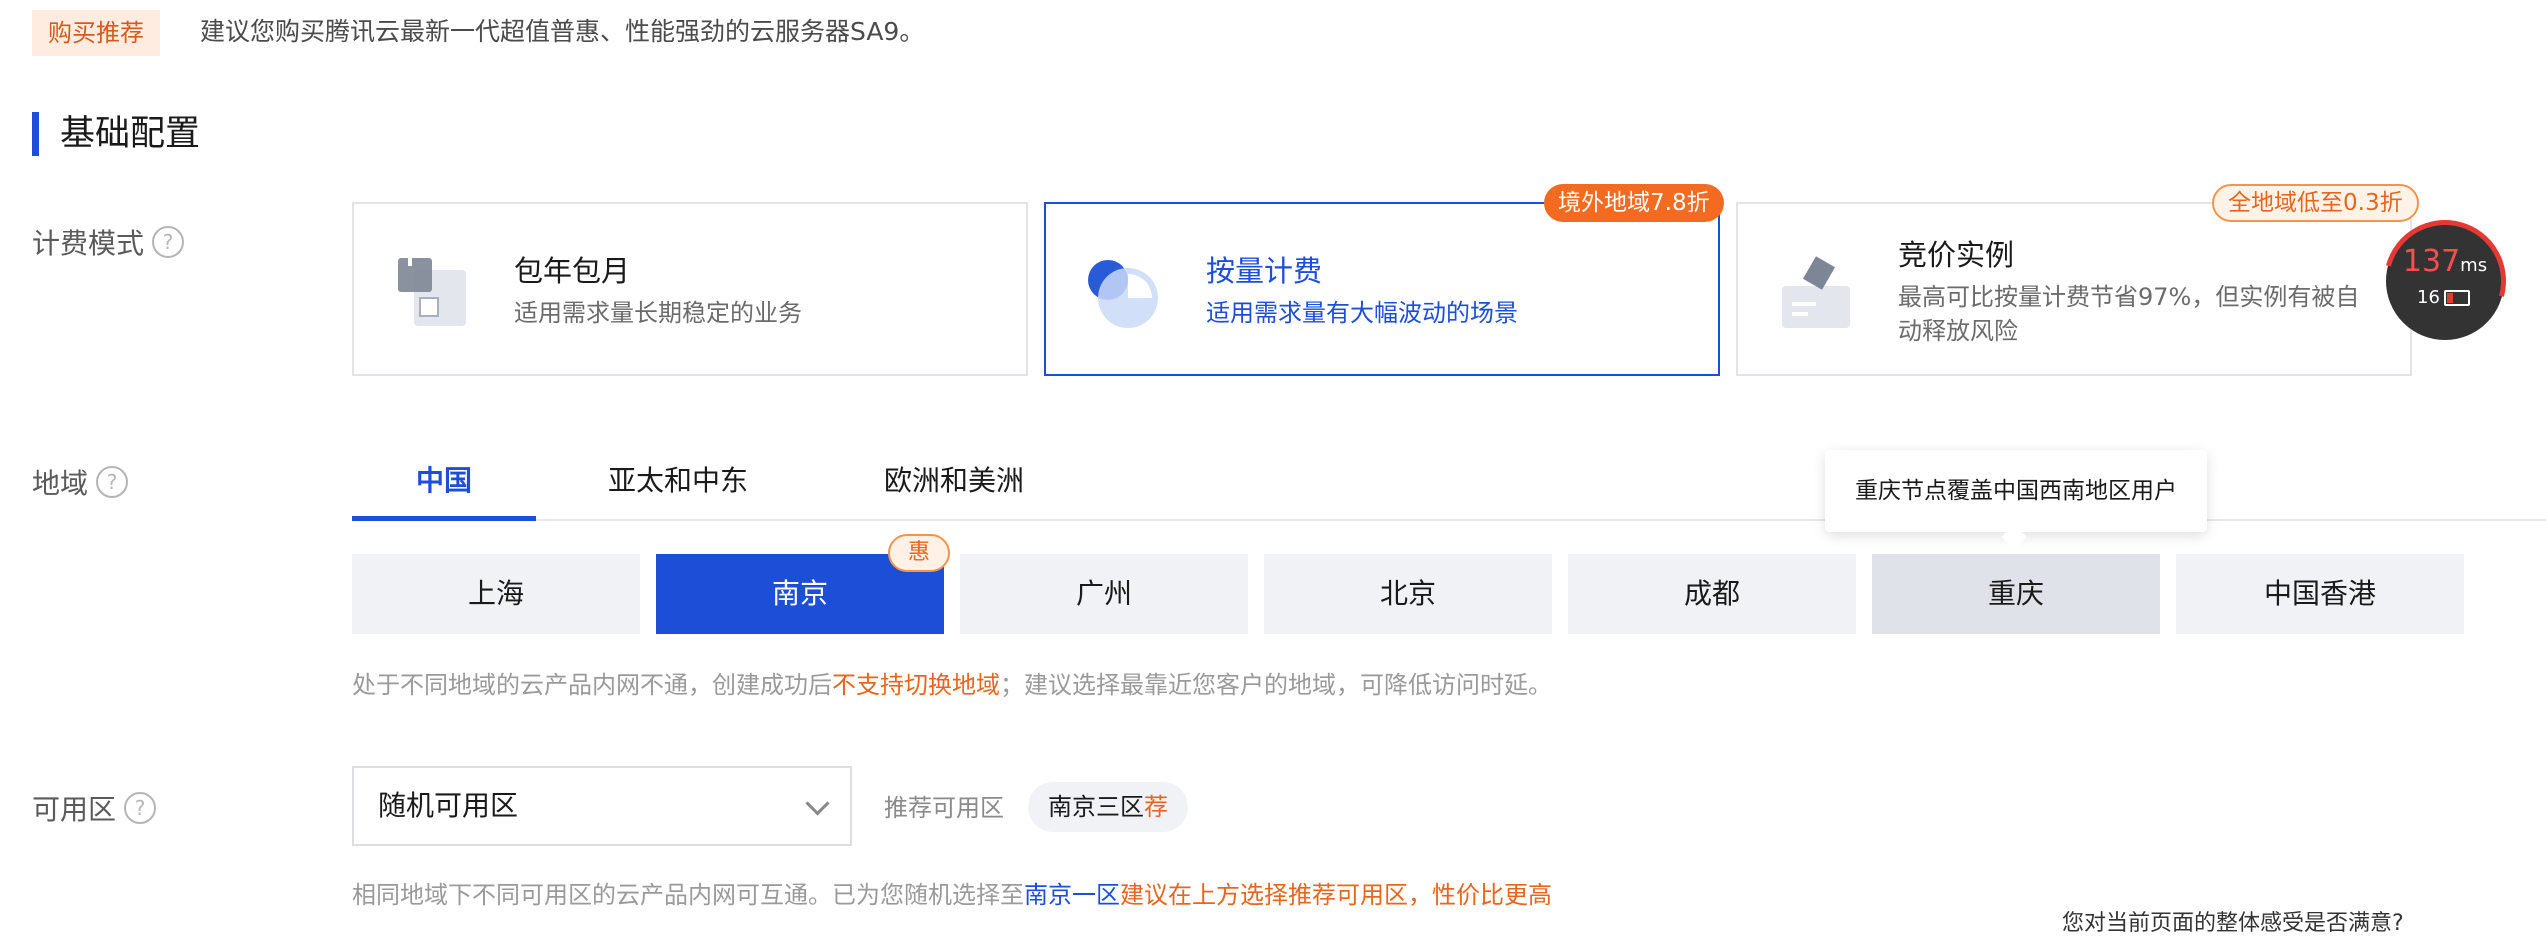  What do you see at coordinates (1816, 292) in the screenshot?
I see `auction-icon` at bounding box center [1816, 292].